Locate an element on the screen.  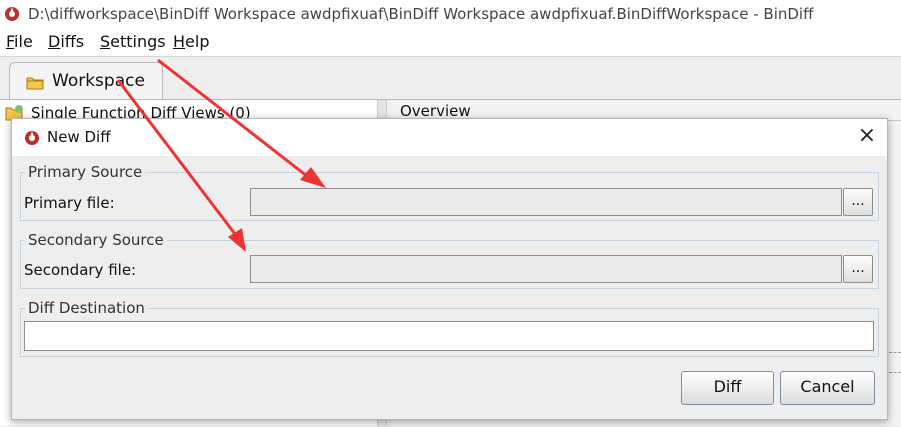
secondary-source-legend: Secondary Source is located at coordinates (96, 240).